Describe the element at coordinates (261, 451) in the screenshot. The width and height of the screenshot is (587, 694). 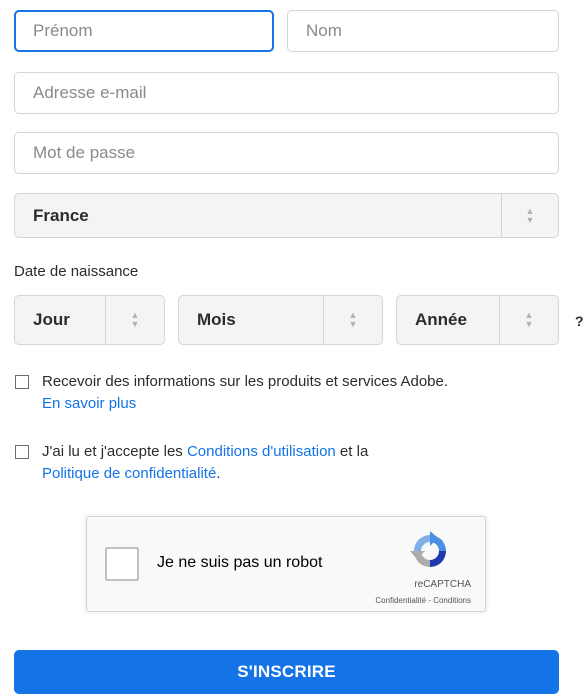
I see `terms-of-use-link: Conditions d'utilisation` at that location.